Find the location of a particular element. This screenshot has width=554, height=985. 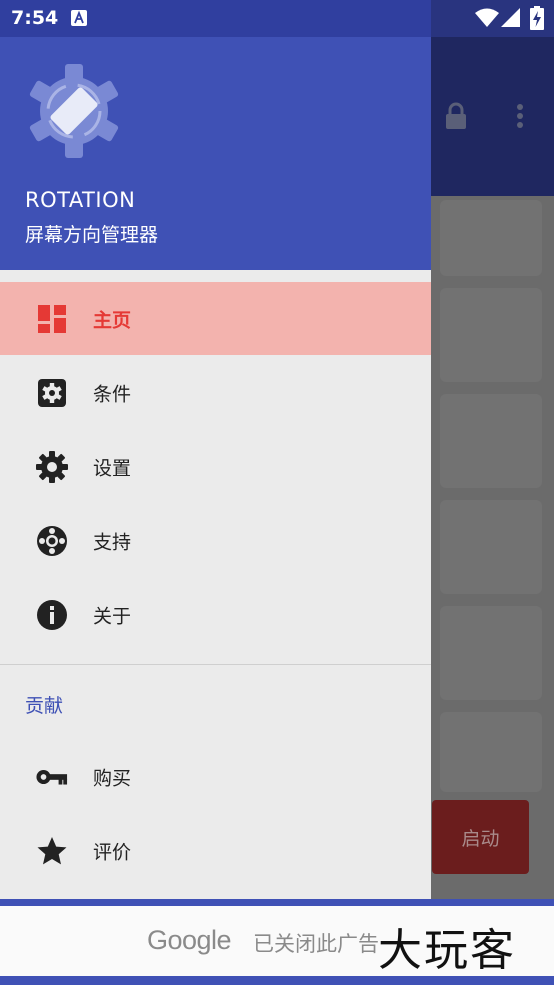

ad-banner: Google 已关闭此广告 大玩客 is located at coordinates (277, 942).